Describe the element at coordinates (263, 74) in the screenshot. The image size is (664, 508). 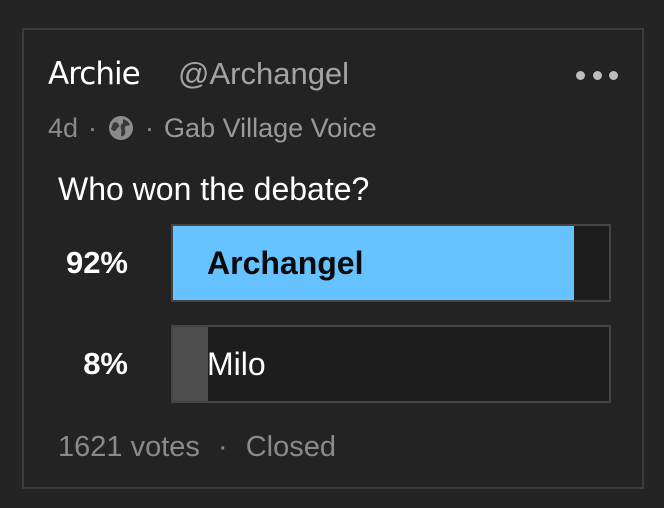
I see `author-handle: @Archangel` at that location.